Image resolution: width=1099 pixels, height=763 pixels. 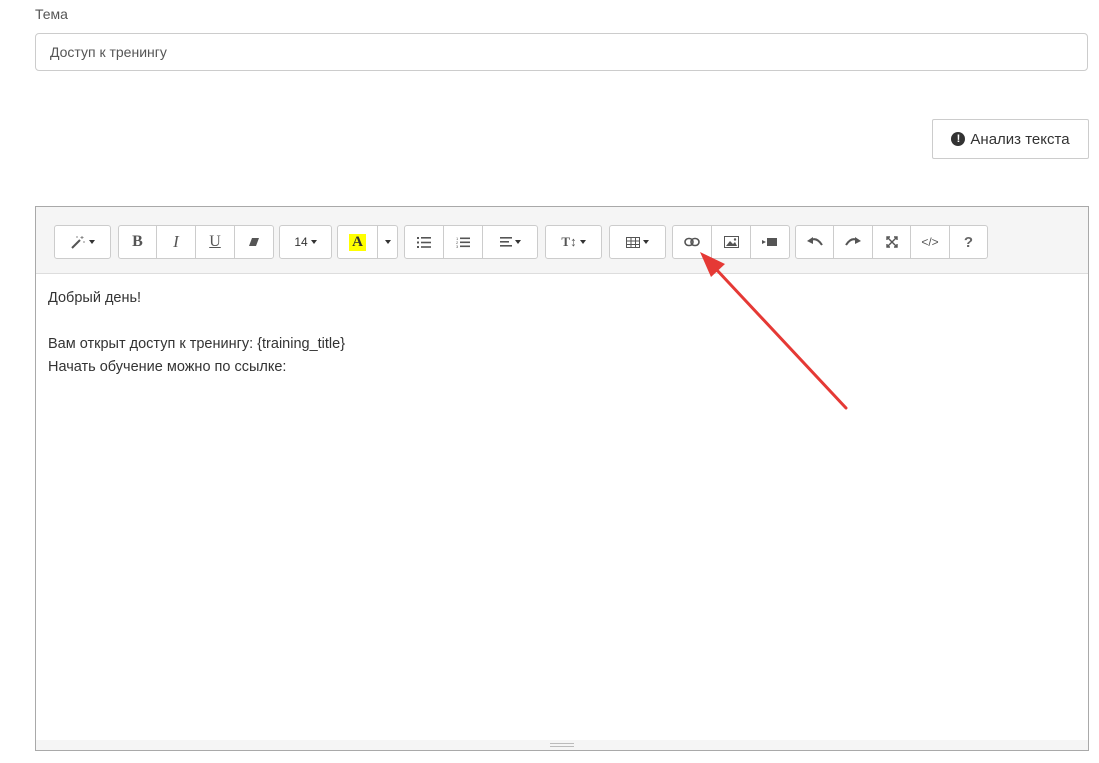 What do you see at coordinates (505, 242) in the screenshot?
I see `align-icon` at bounding box center [505, 242].